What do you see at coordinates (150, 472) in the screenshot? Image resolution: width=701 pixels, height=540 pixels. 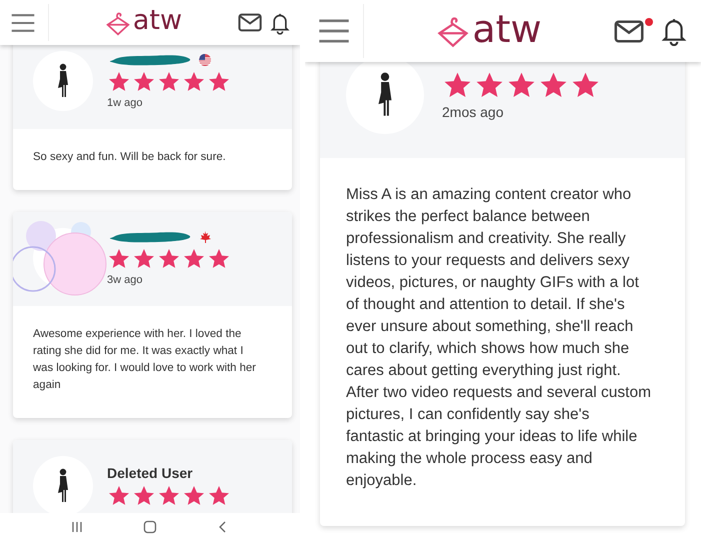 I see `reviewer-name: Deleted User` at bounding box center [150, 472].